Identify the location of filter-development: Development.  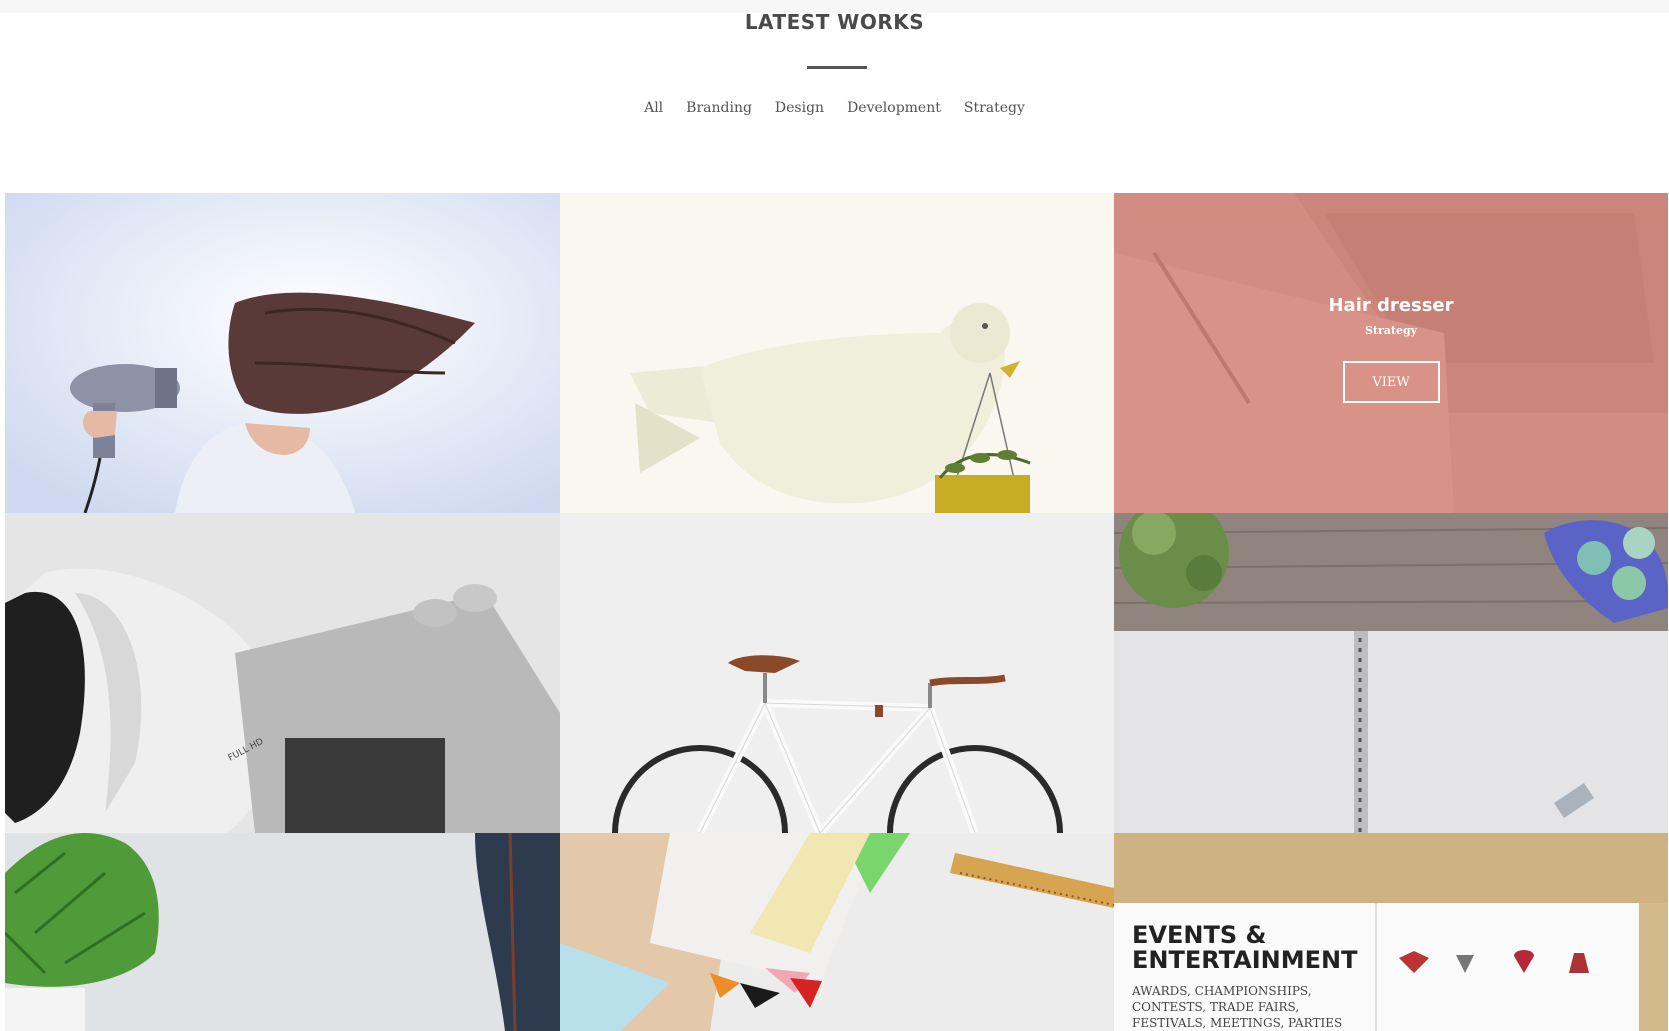
(894, 108).